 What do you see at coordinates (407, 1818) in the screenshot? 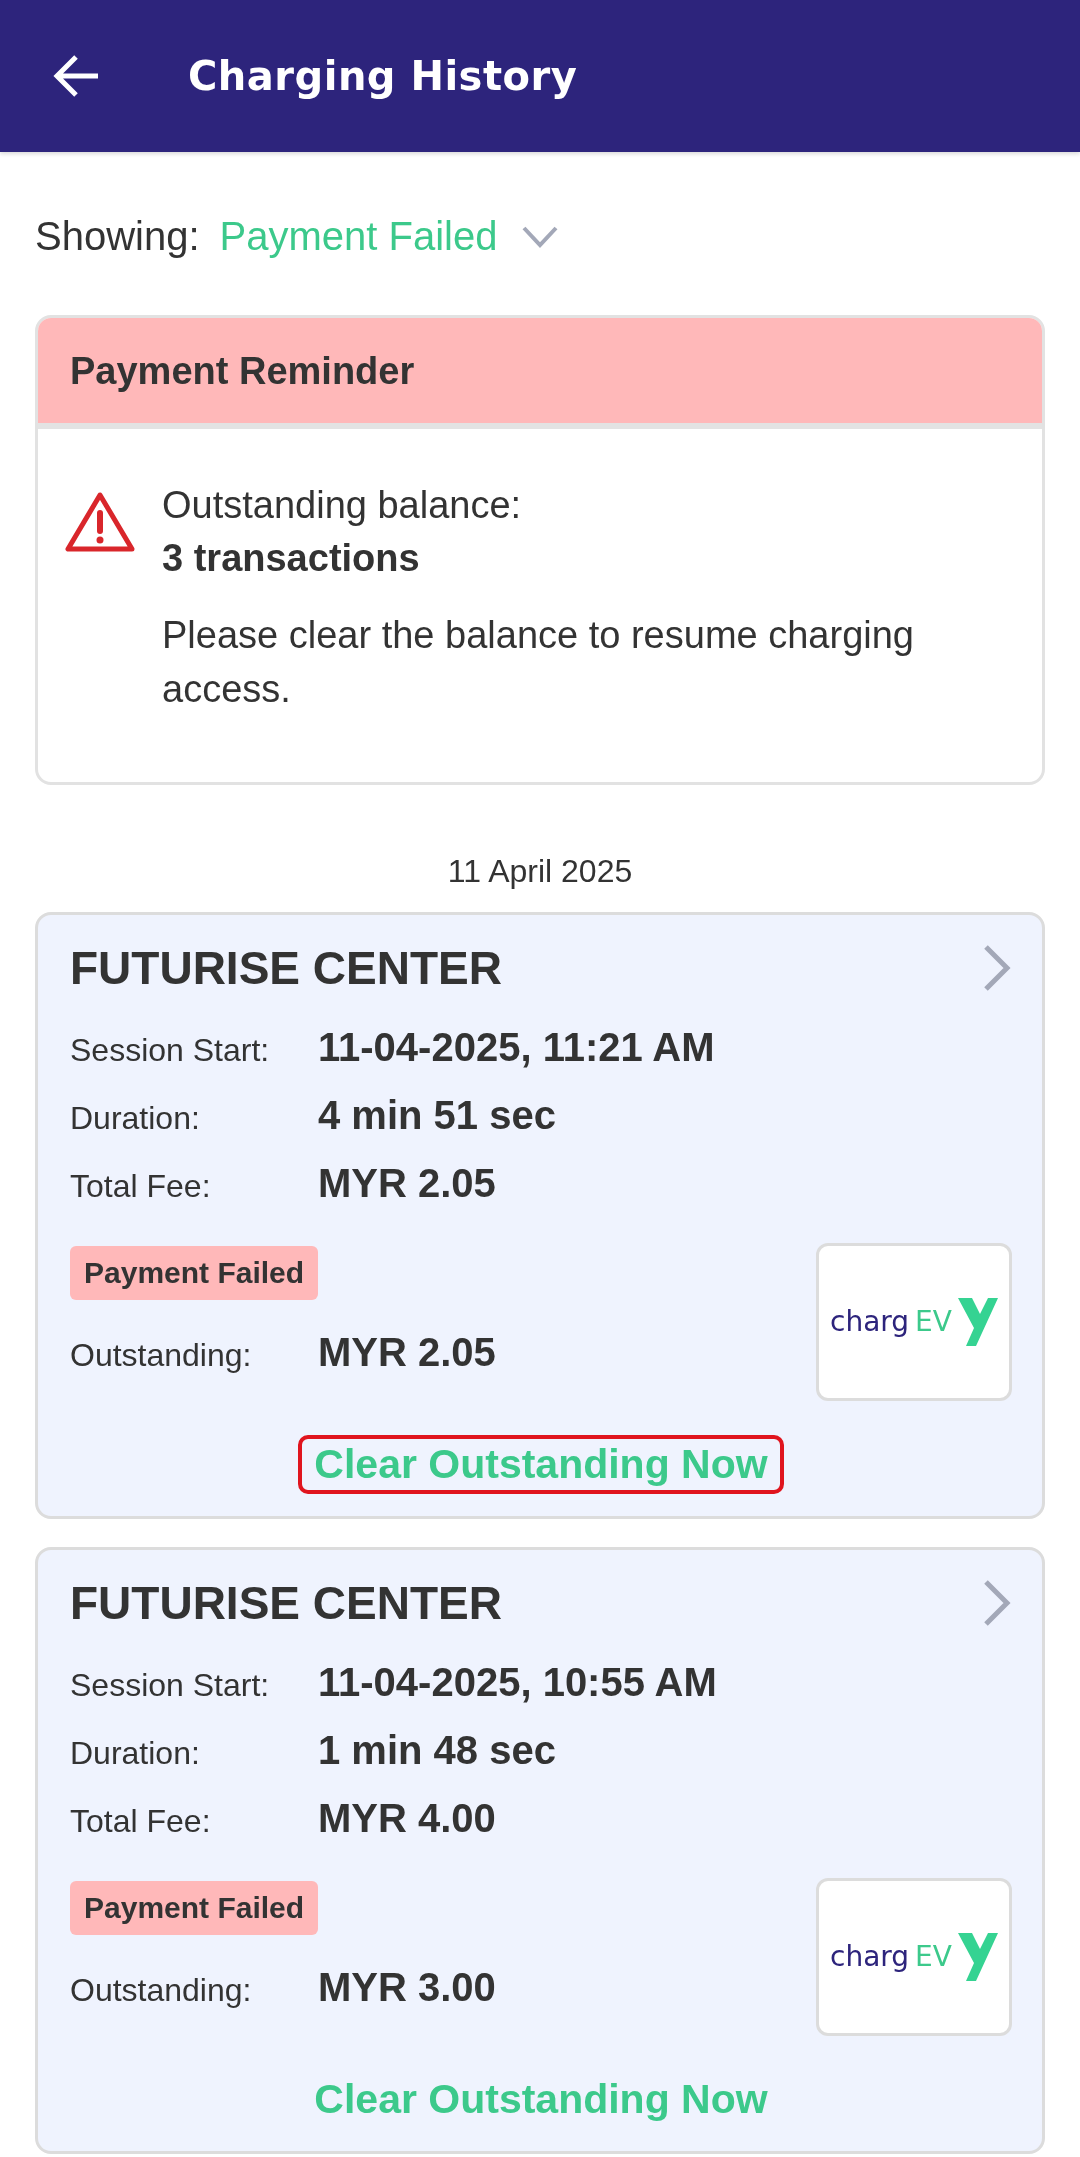
I see `field-value: MYR 4.00` at bounding box center [407, 1818].